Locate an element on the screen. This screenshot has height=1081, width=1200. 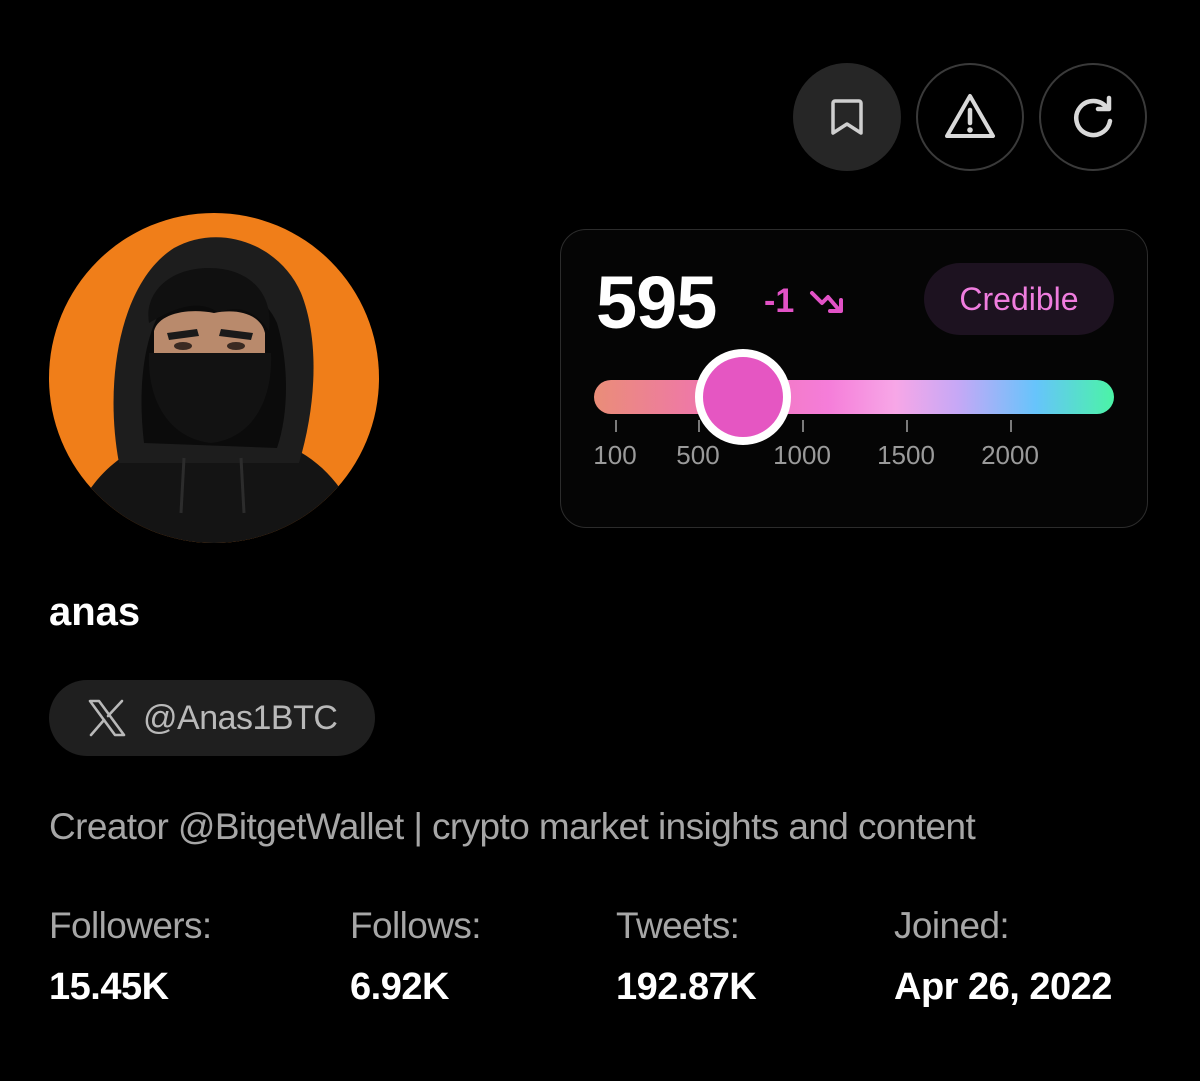
stat-value-followers: 15.45K is located at coordinates (109, 987).